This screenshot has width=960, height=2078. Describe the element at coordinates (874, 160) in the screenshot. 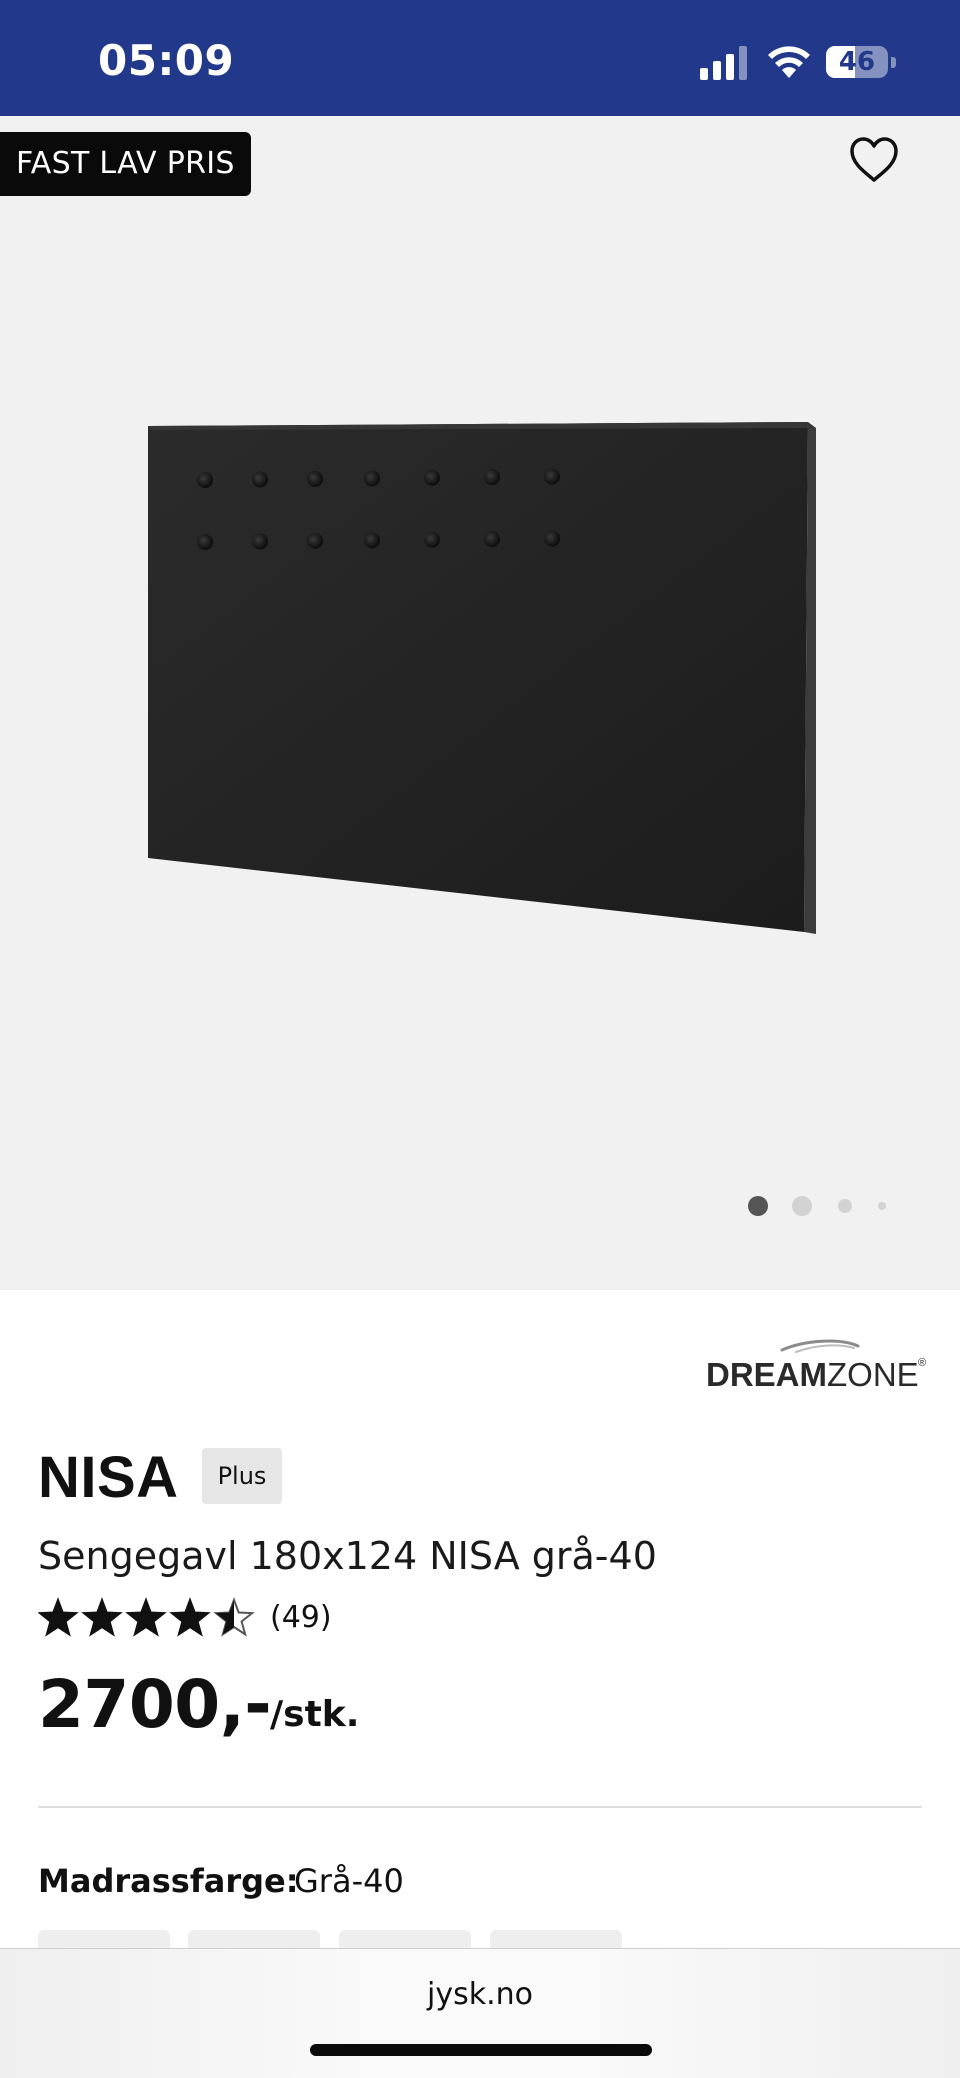

I see `heart-outline-icon` at that location.